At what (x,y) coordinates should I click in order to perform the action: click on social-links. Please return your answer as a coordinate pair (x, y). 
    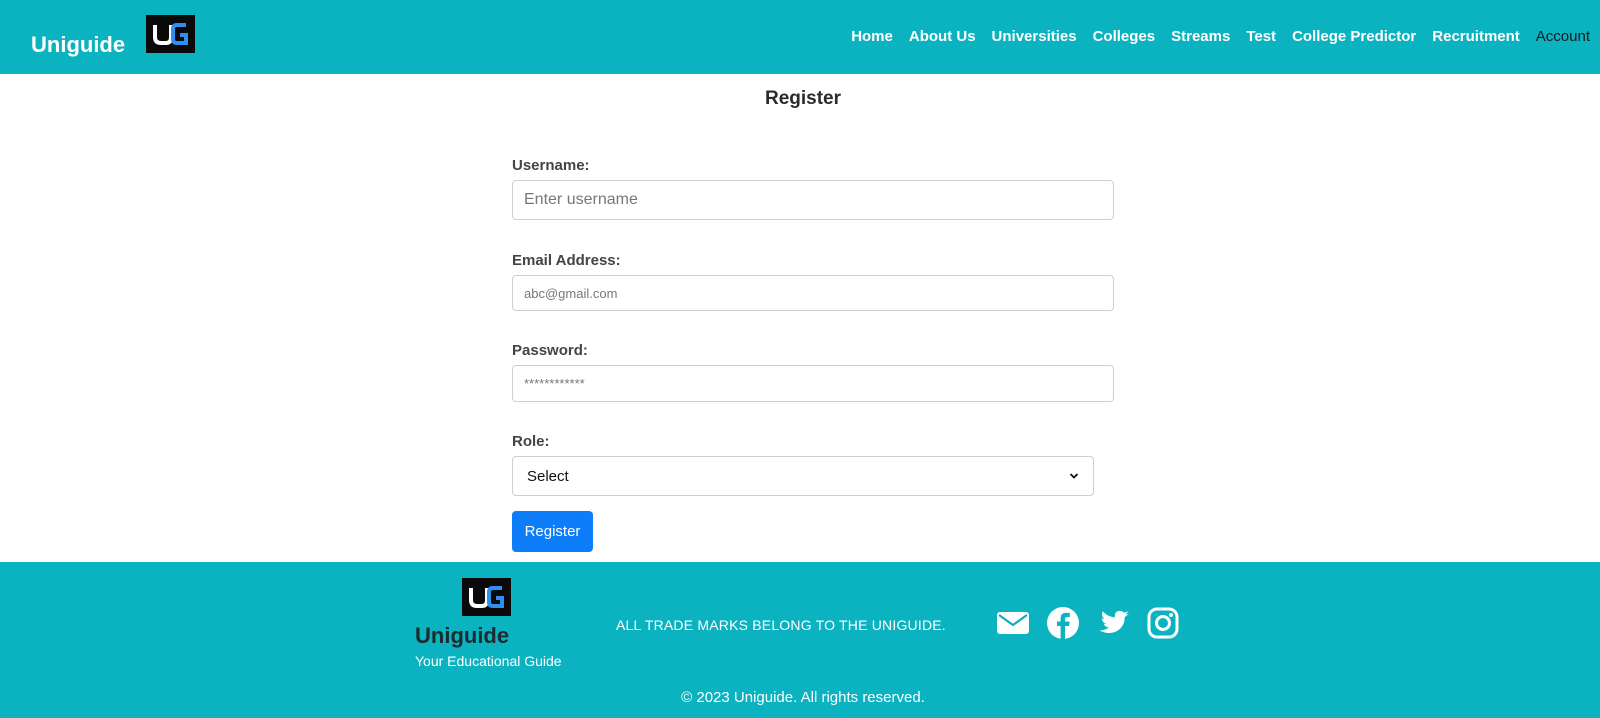
    Looking at the image, I should click on (1096, 623).